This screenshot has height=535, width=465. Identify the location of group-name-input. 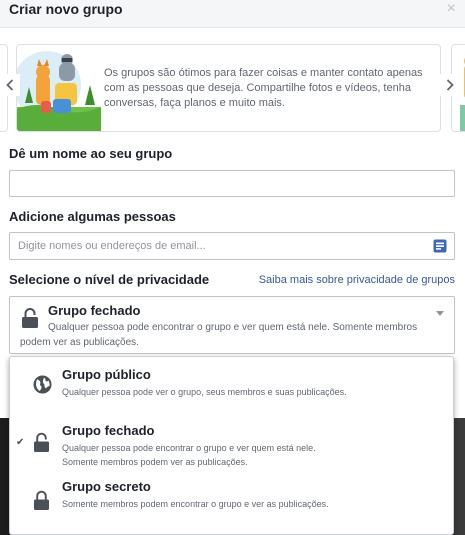
(232, 183).